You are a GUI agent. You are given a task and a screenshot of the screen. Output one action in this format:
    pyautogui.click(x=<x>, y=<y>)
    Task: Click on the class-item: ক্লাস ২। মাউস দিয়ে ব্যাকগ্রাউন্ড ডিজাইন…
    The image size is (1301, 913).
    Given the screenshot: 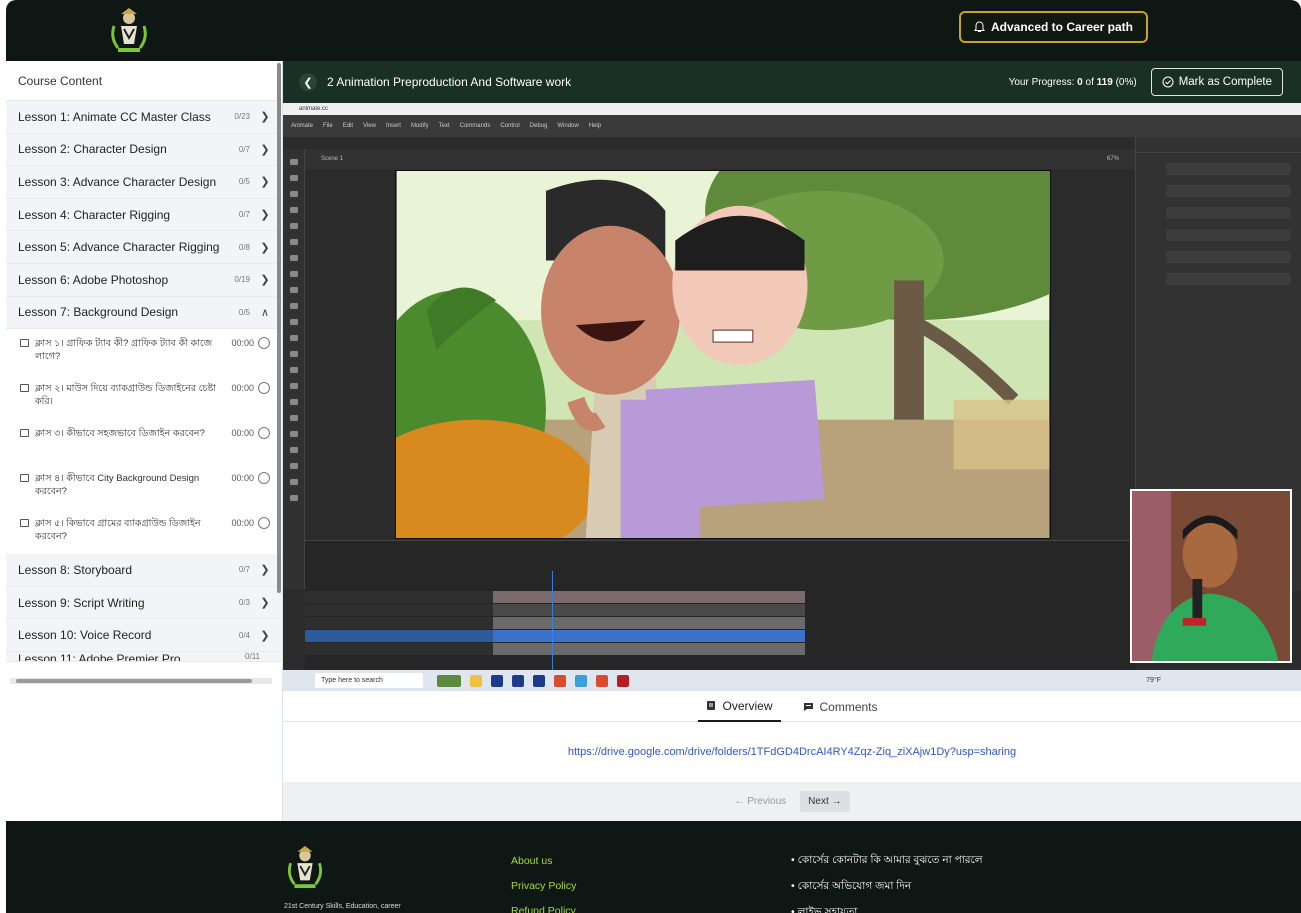 What is the action you would take?
    pyautogui.click(x=144, y=397)
    